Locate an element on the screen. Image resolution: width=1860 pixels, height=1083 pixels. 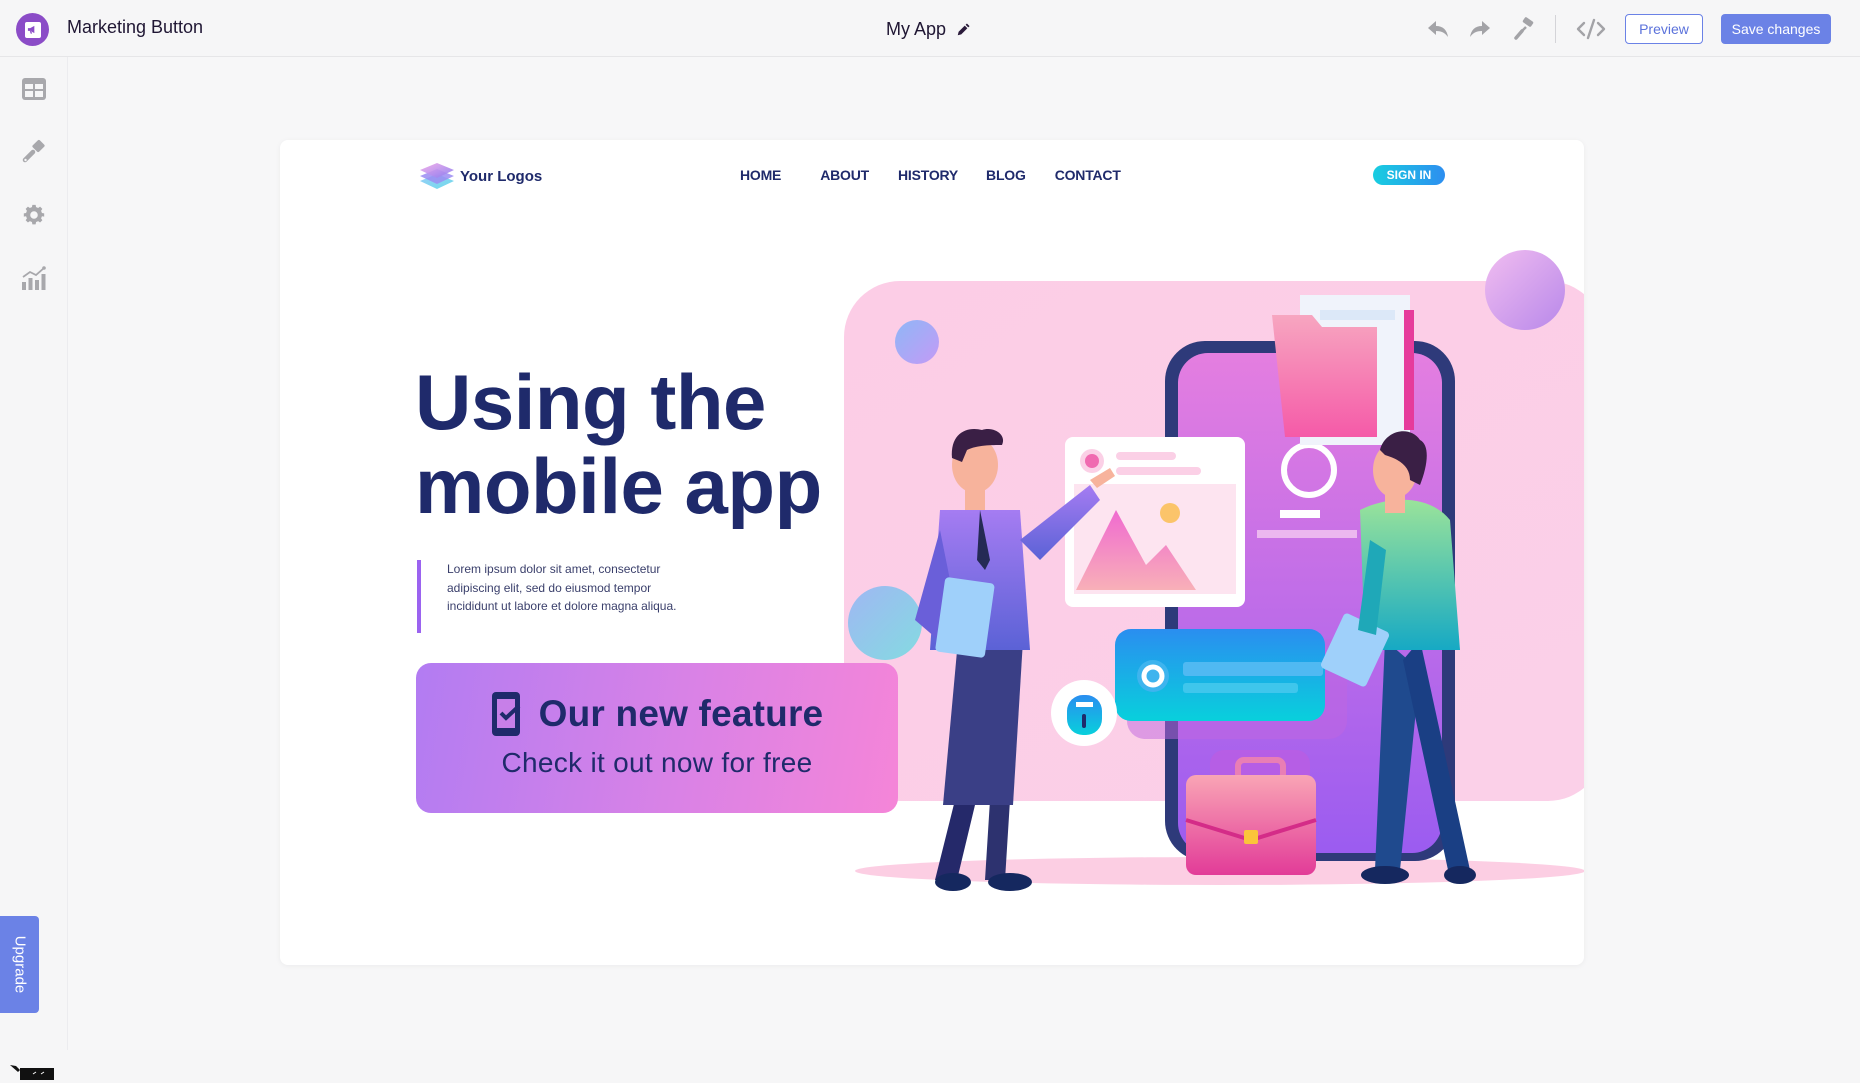
analytics-icon is located at coordinates (34, 278).